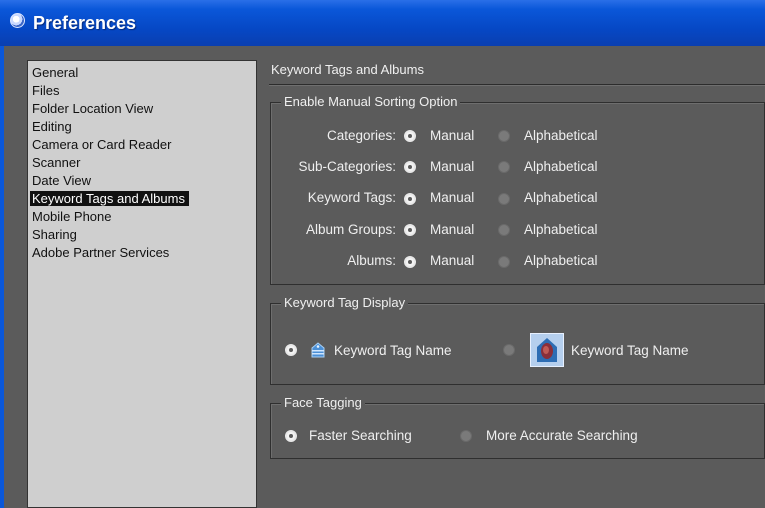  Describe the element at coordinates (347, 166) in the screenshot. I see `sort-row-label: Sub-Categories:` at that location.